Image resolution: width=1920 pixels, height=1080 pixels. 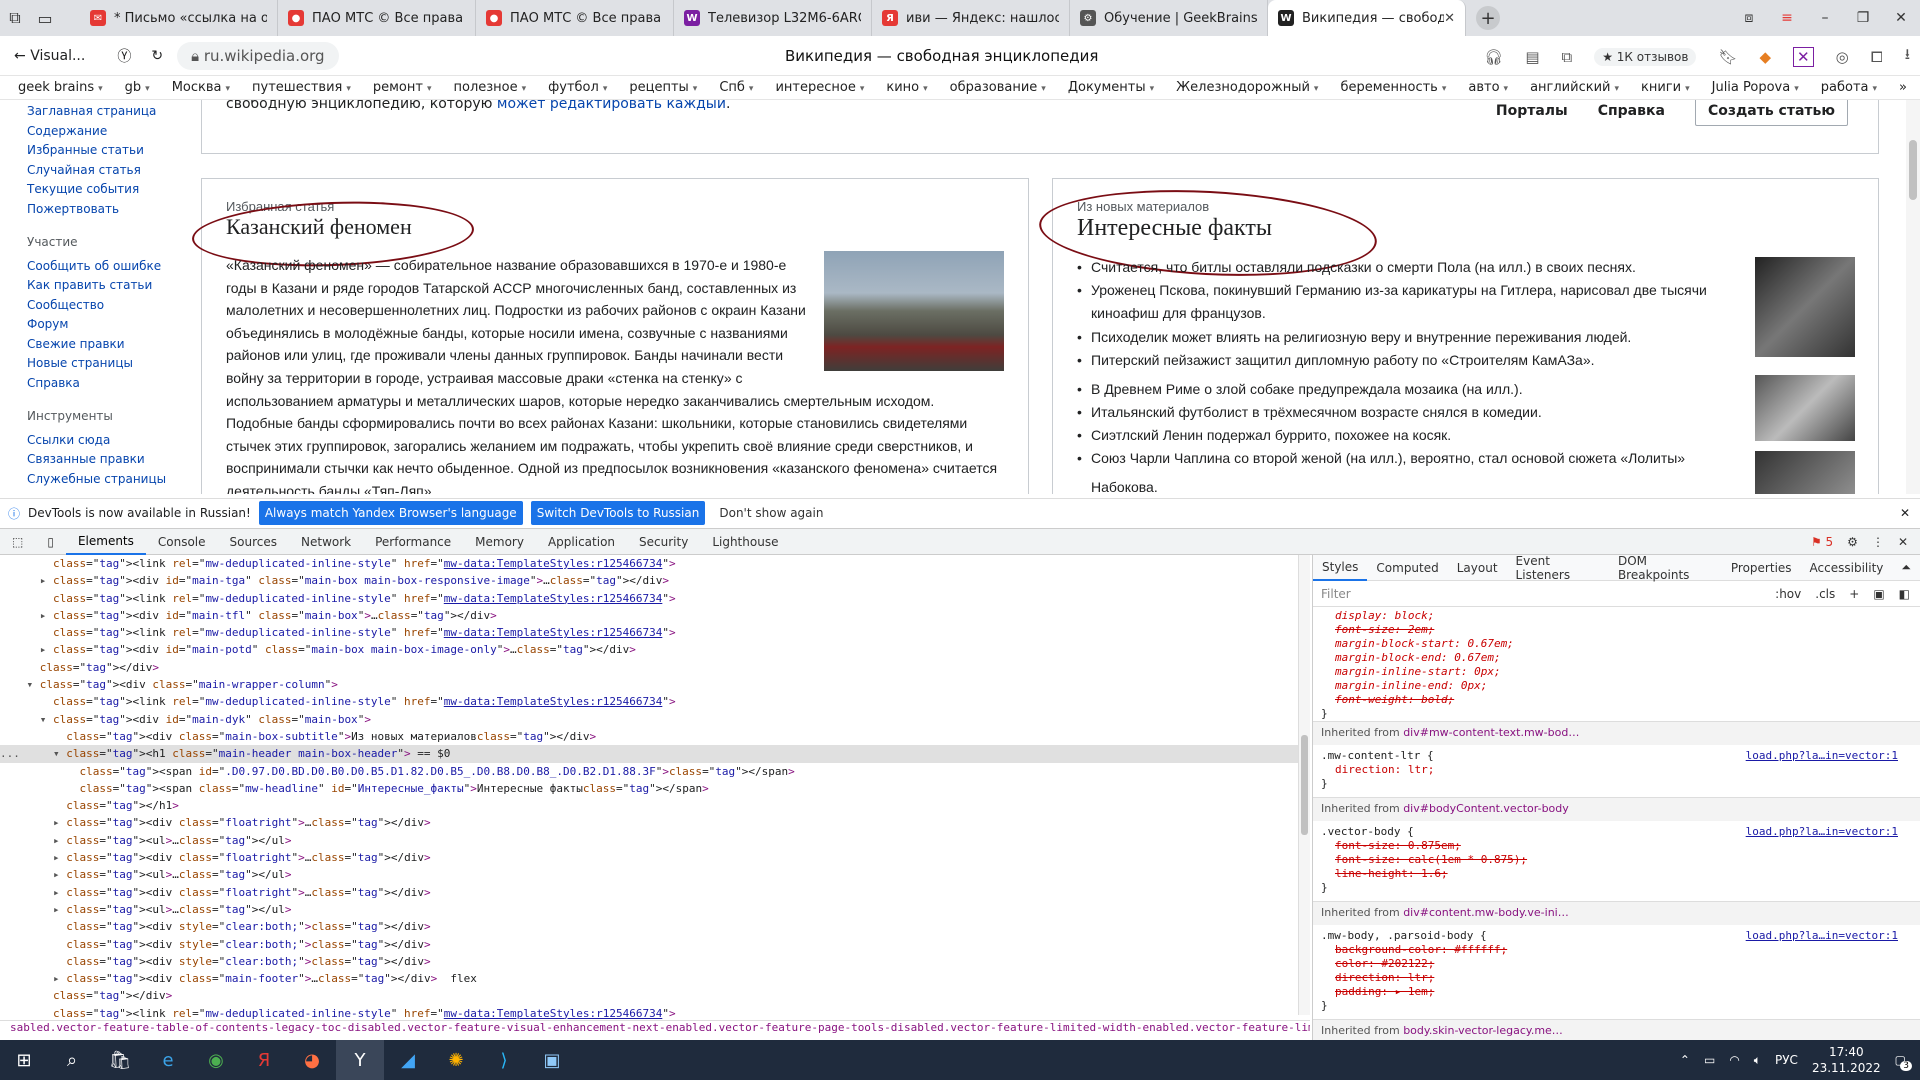 I want to click on tray-chevron-icon: ⌃, so click(x=1685, y=1060).